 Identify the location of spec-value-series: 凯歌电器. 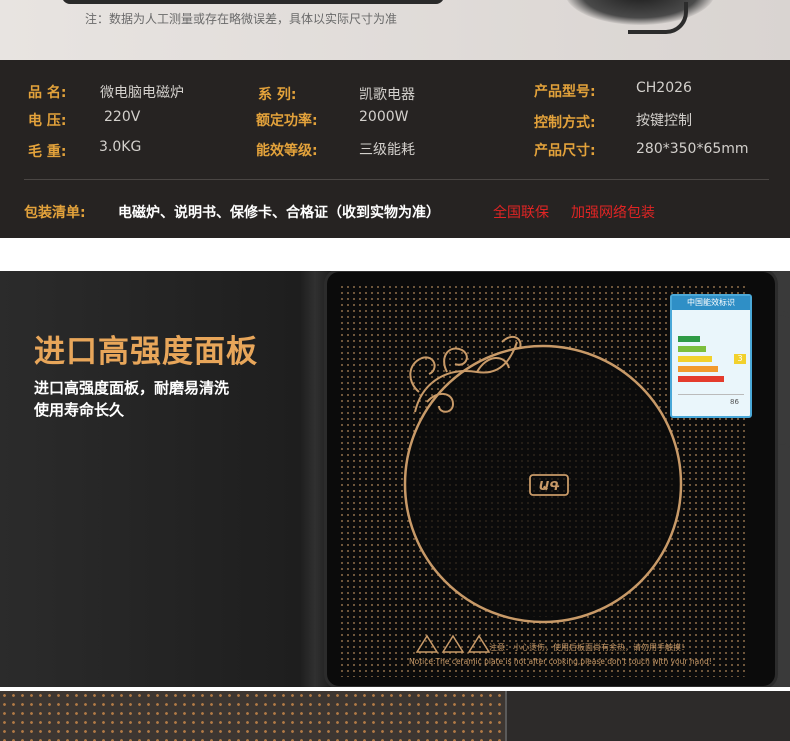
(387, 95).